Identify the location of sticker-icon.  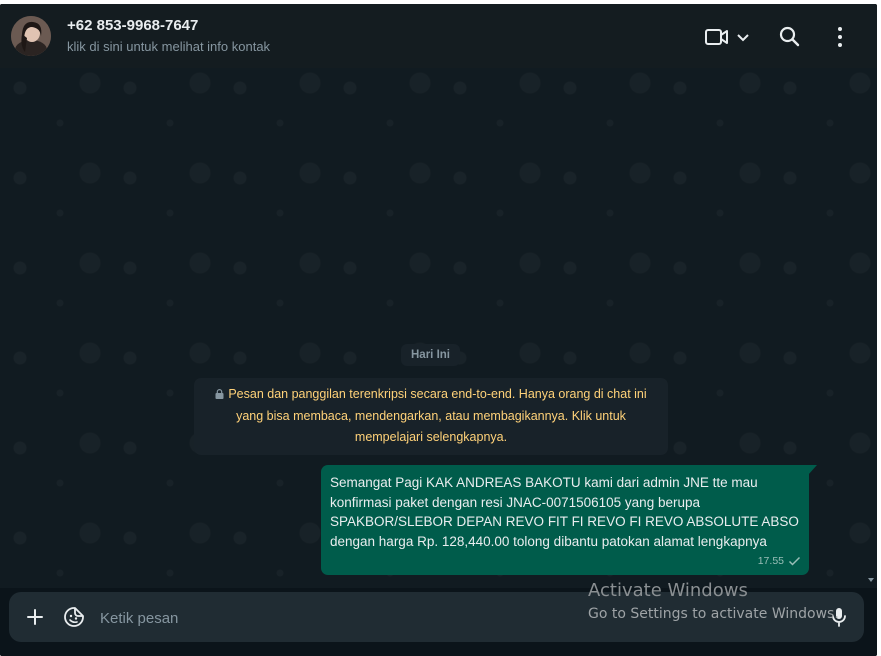
(74, 617).